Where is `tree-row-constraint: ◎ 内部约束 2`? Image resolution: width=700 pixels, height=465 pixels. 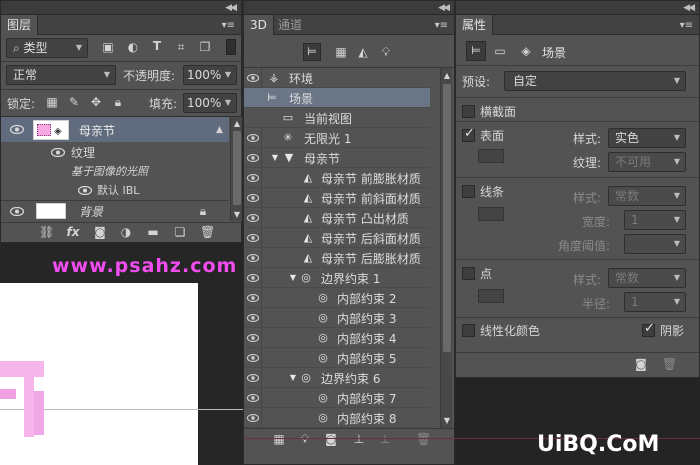
tree-row-constraint: ◎ 内部约束 2 is located at coordinates (337, 298).